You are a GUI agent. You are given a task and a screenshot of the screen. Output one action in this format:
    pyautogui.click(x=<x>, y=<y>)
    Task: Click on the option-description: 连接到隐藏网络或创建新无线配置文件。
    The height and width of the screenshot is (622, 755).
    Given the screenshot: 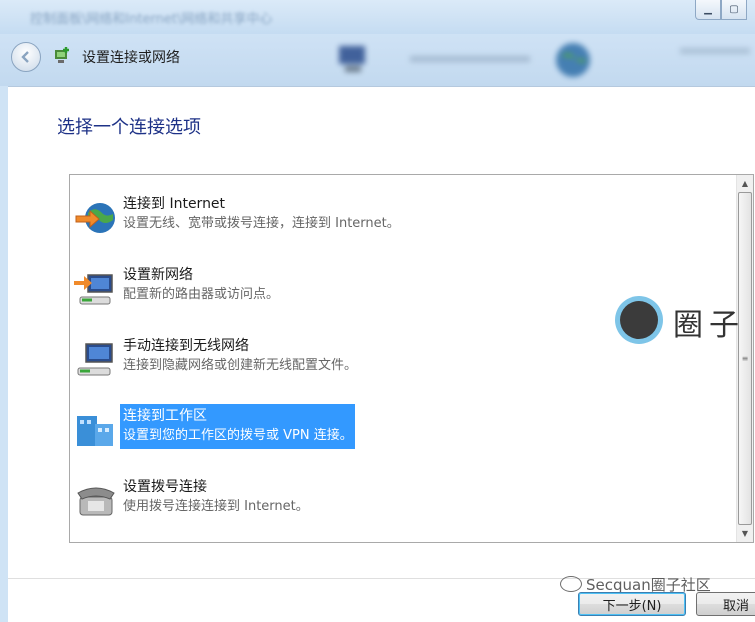 What is the action you would take?
    pyautogui.click(x=240, y=365)
    